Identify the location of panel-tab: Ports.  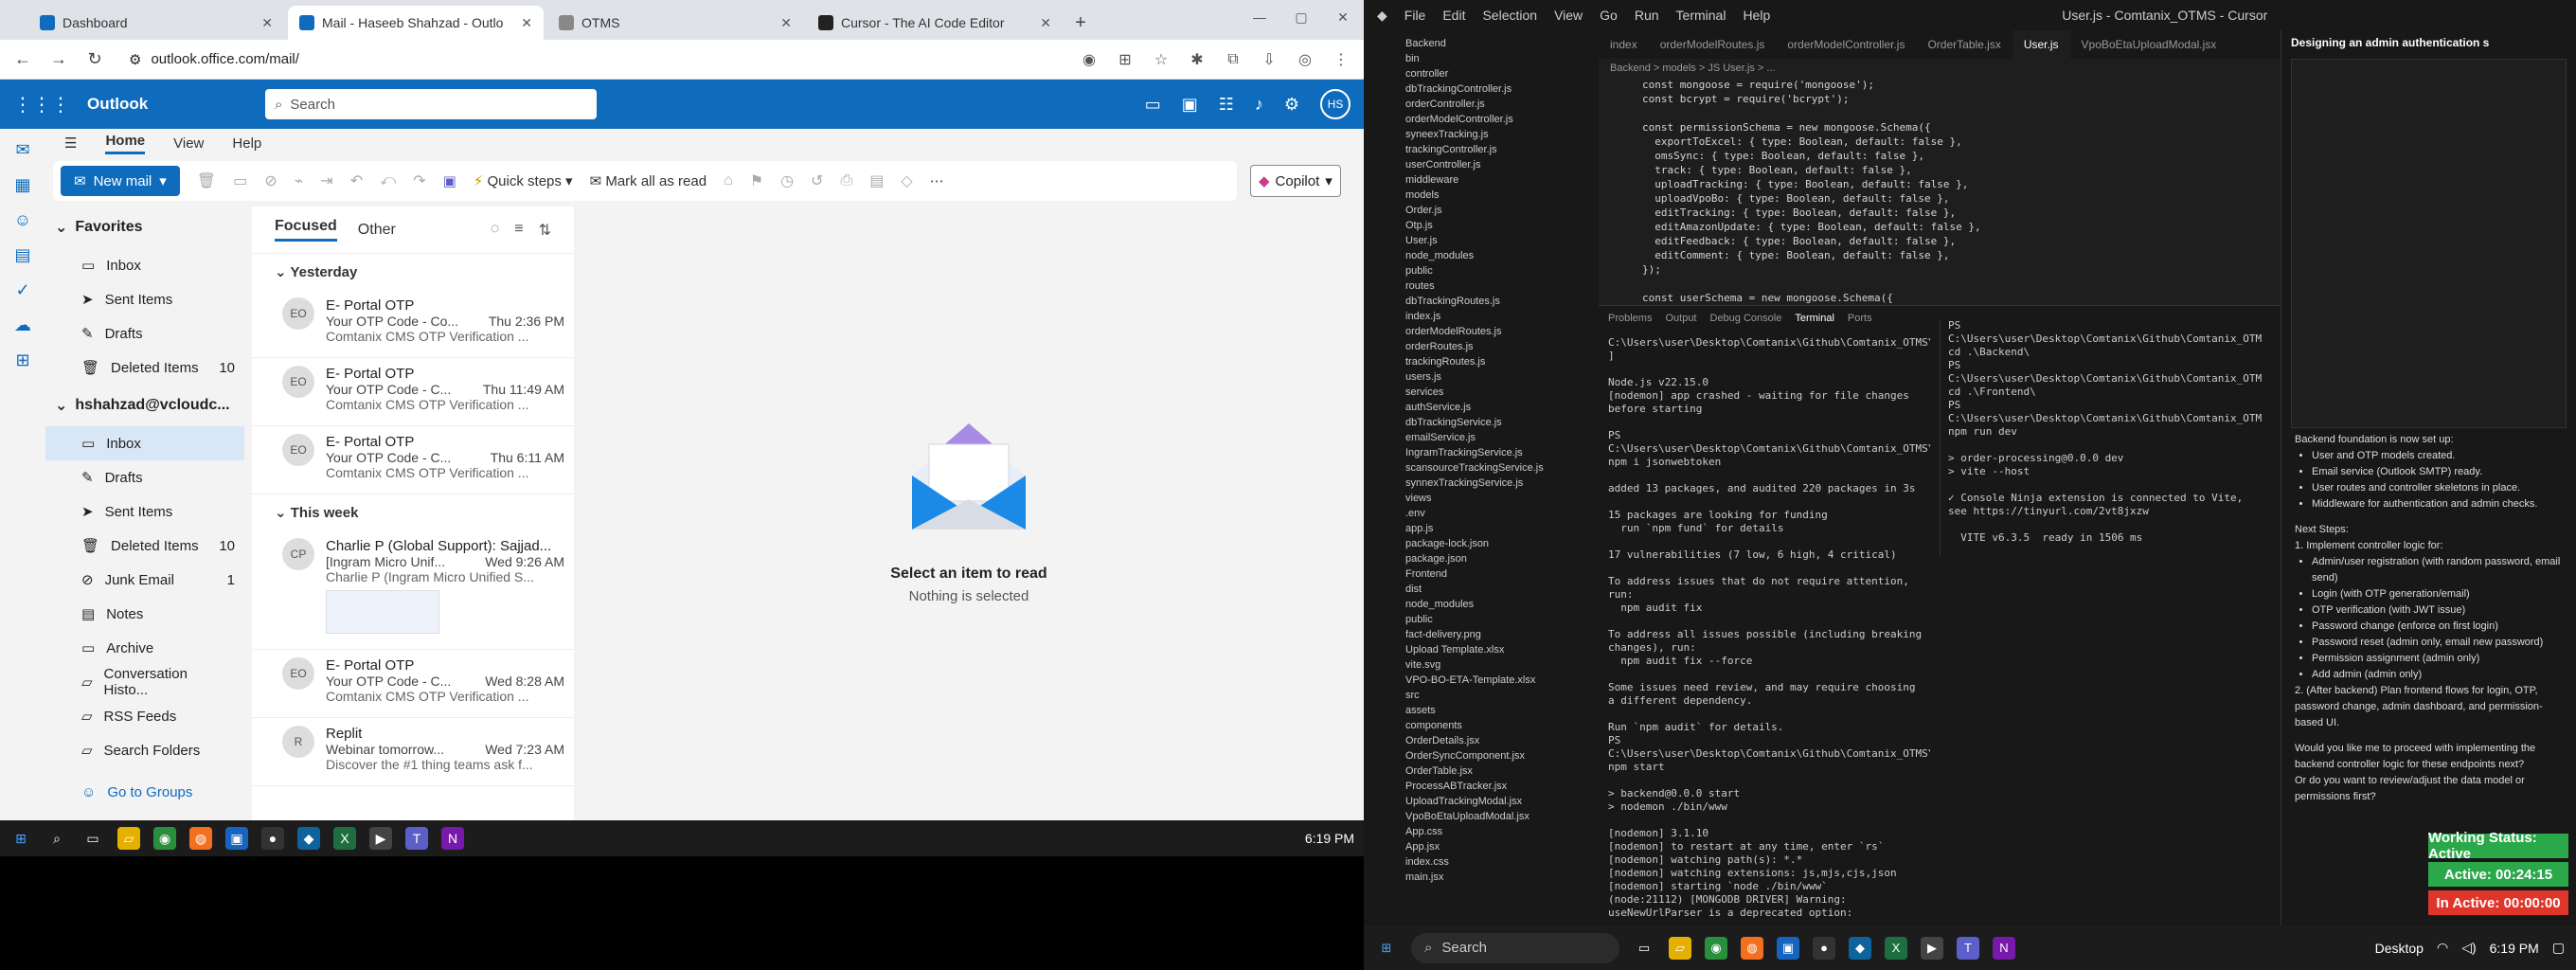
(1860, 318).